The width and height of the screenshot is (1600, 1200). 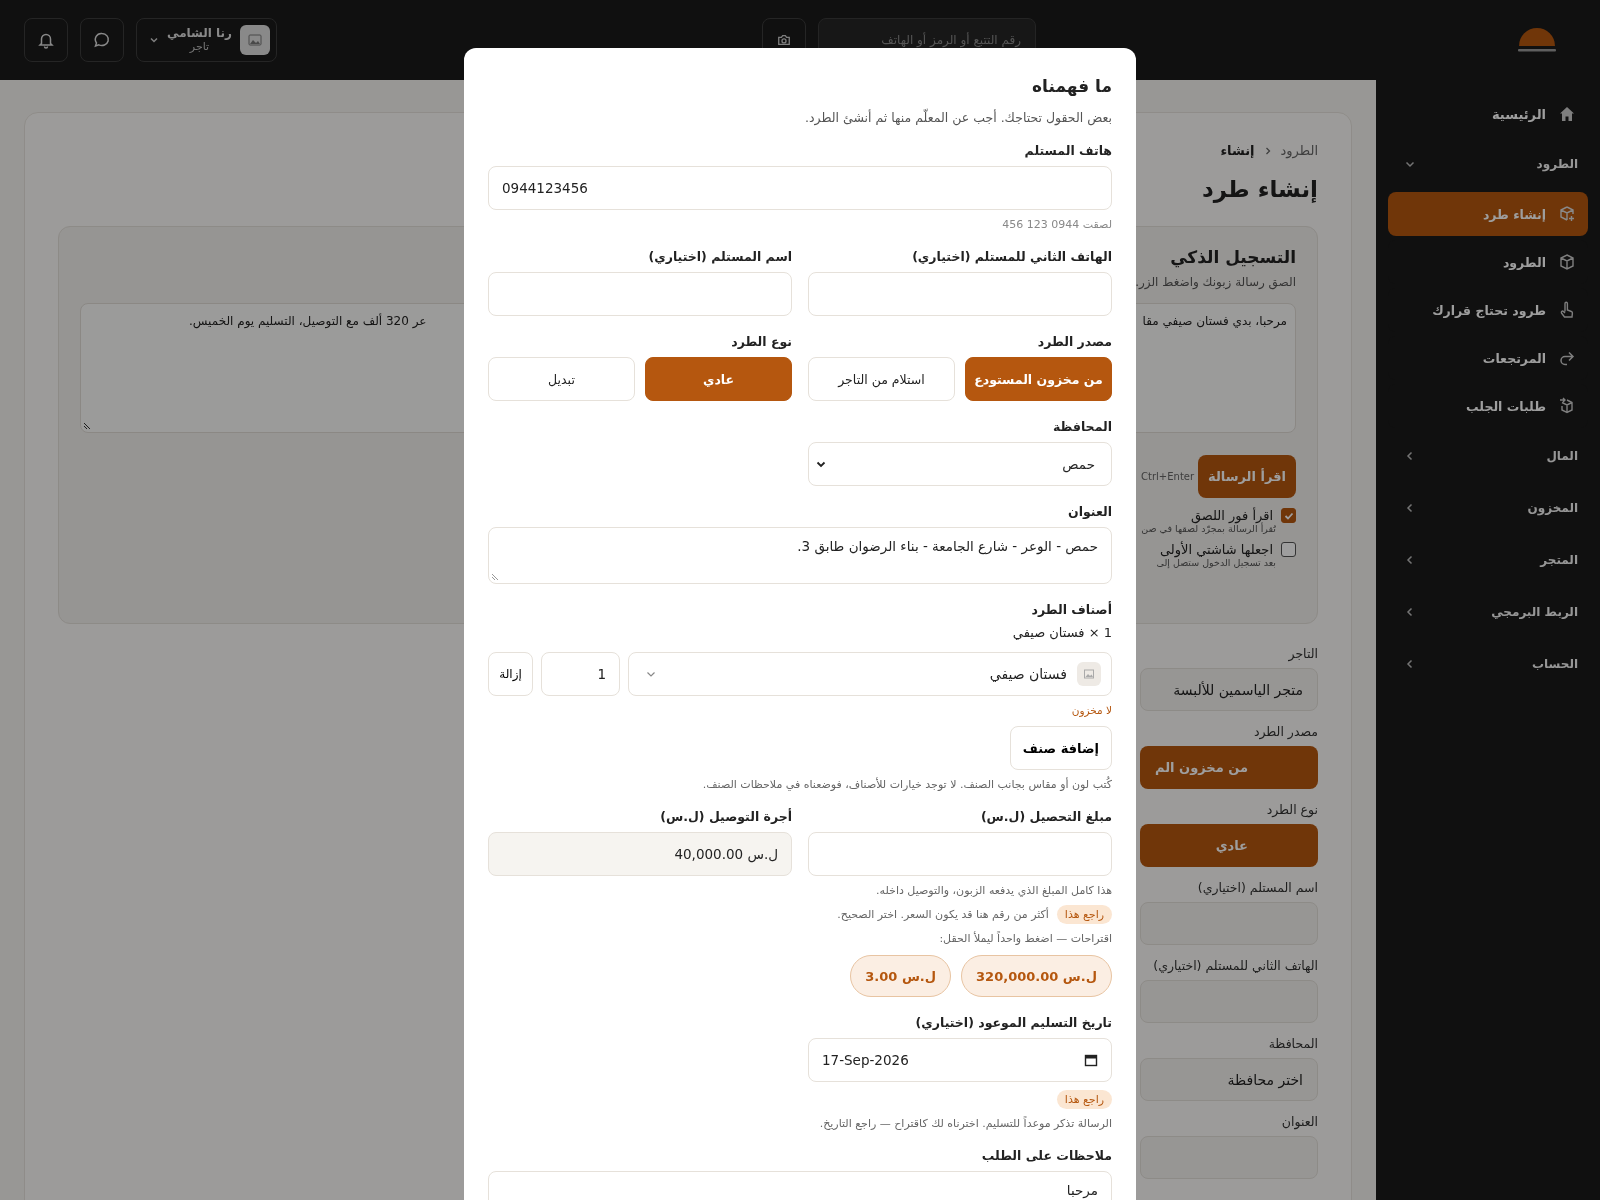 What do you see at coordinates (960, 1060) in the screenshot?
I see `date-field: 17-Sep-2026` at bounding box center [960, 1060].